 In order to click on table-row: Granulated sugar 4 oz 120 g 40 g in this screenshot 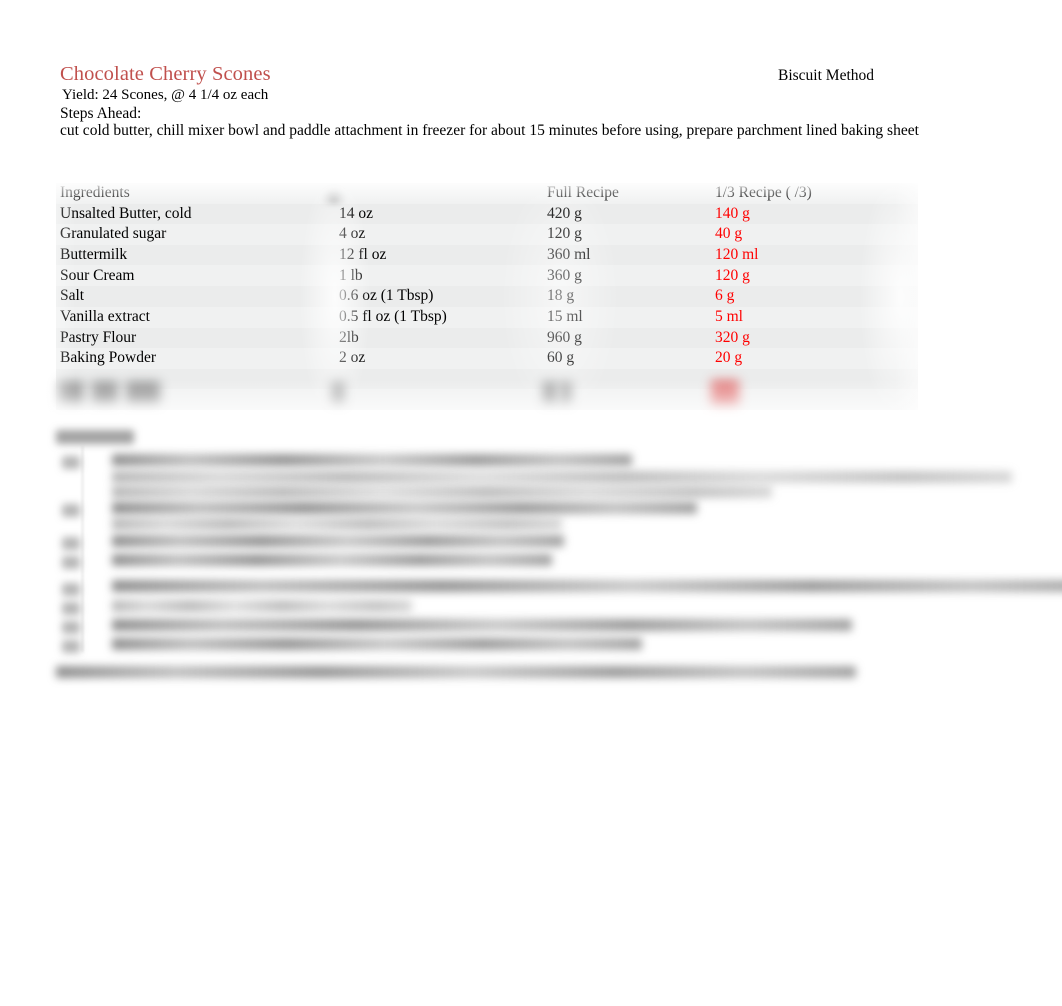, I will do `click(487, 234)`.